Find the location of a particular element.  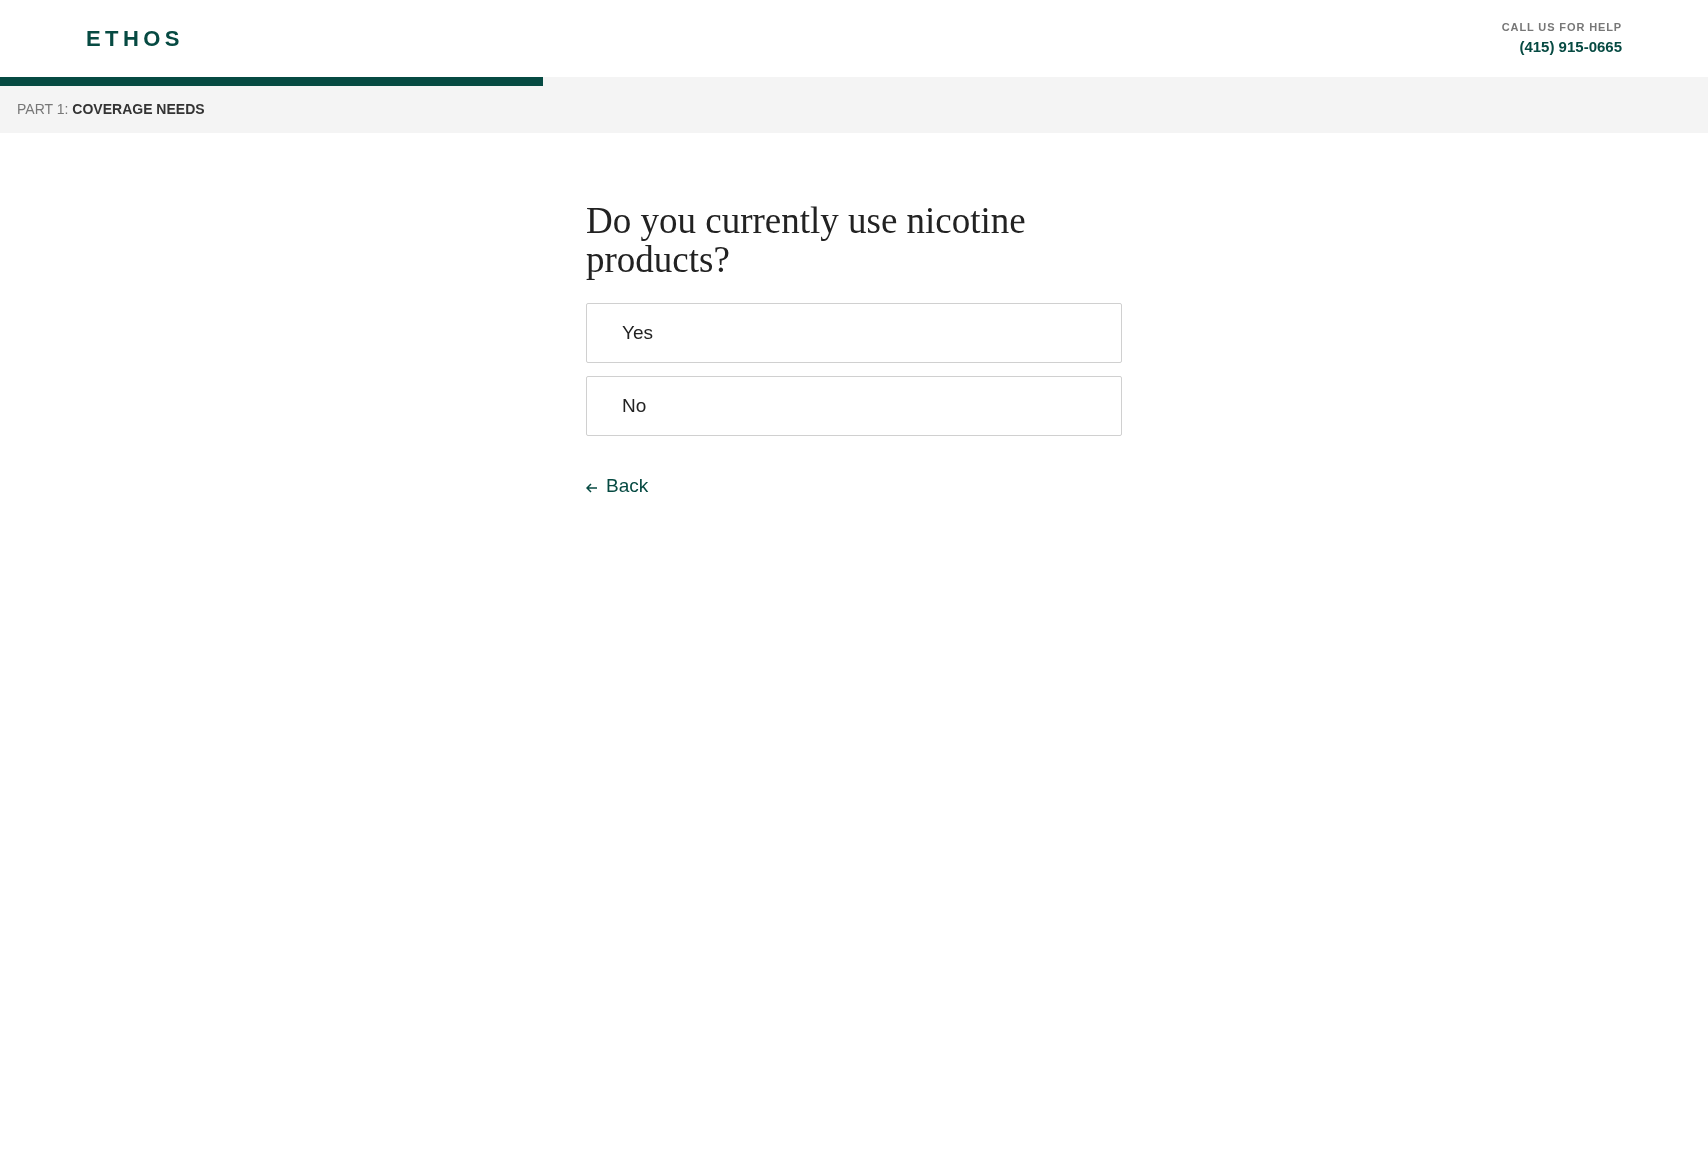

part-label: PART 1: is located at coordinates (43, 109).